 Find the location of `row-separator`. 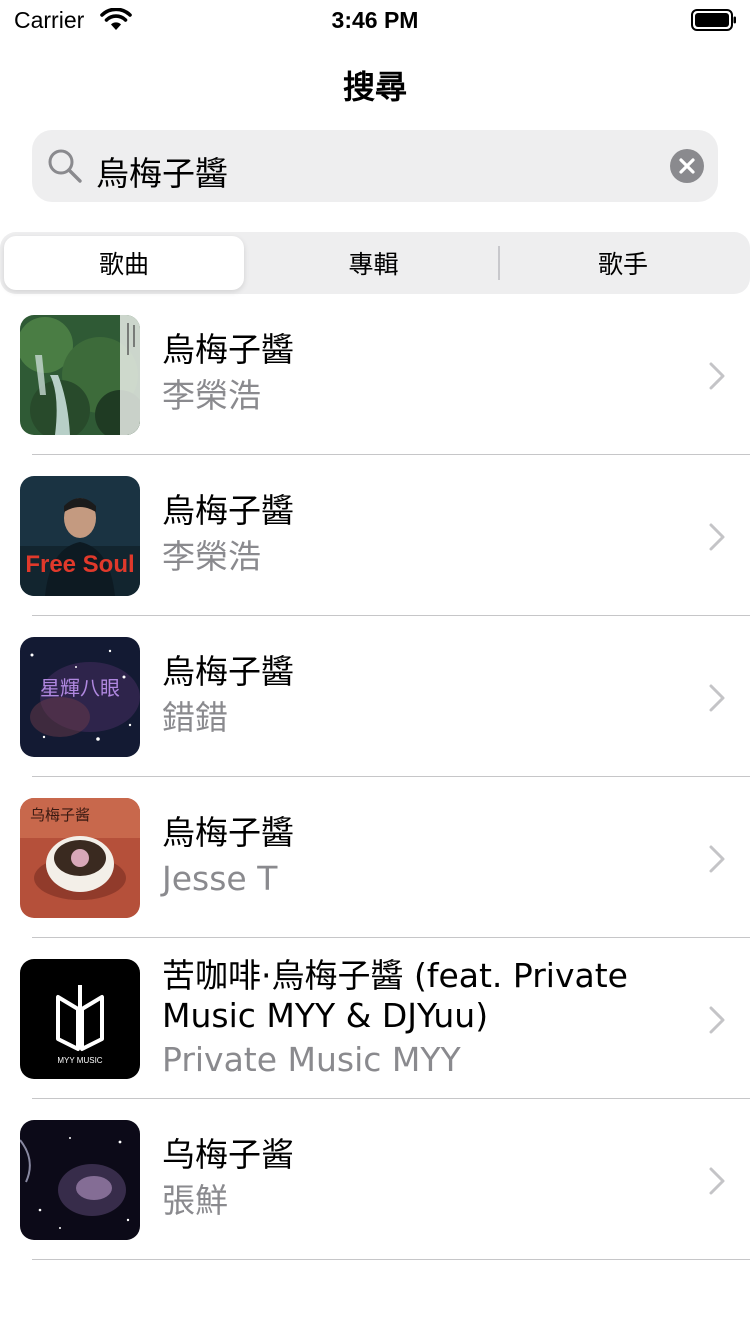

row-separator is located at coordinates (391, 1259).